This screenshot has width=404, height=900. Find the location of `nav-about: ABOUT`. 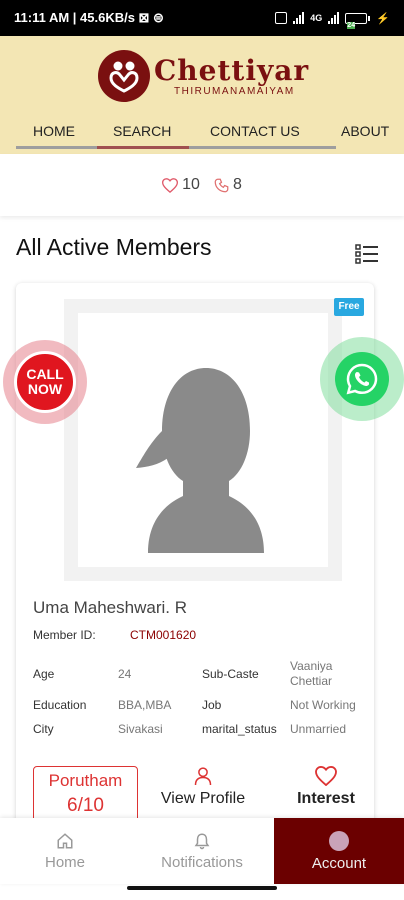

nav-about: ABOUT is located at coordinates (365, 131).